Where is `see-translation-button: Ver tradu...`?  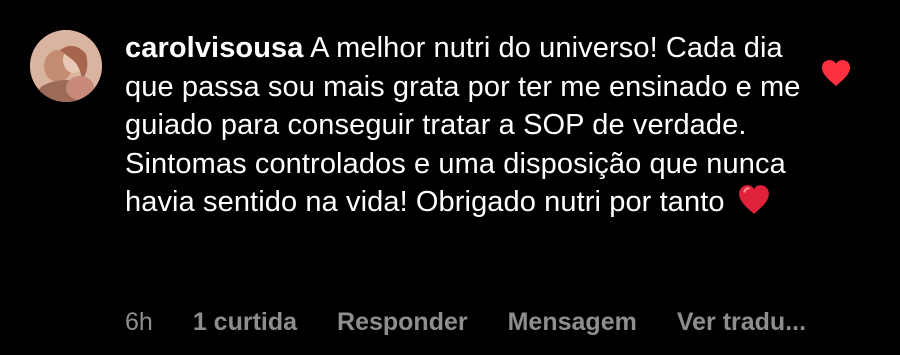 see-translation-button: Ver tradu... is located at coordinates (741, 322).